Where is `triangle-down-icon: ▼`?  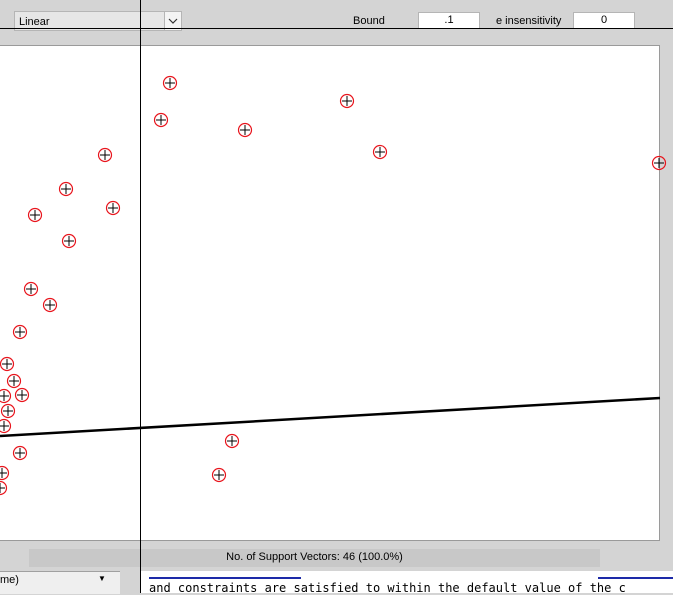 triangle-down-icon: ▼ is located at coordinates (102, 578).